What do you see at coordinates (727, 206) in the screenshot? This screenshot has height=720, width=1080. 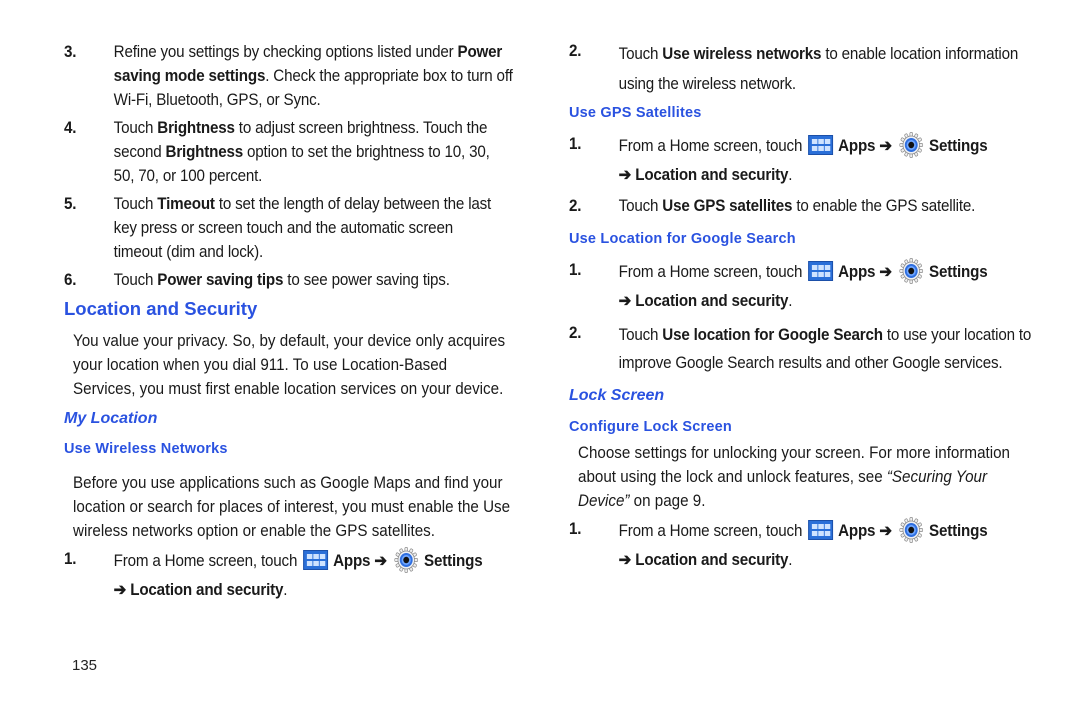 I see `bold-term: Use GPS satellites` at bounding box center [727, 206].